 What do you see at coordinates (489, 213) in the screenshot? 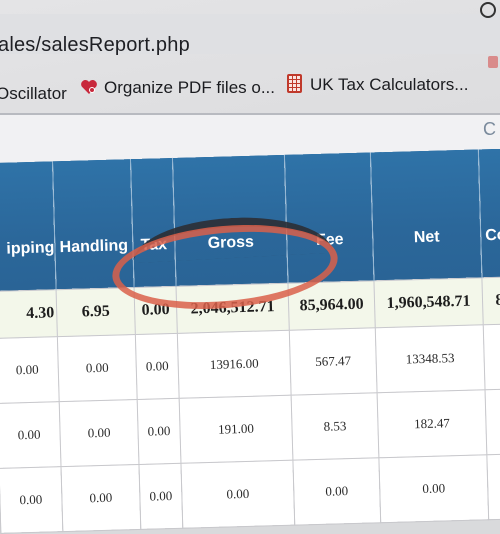
I see `column-header-co: Co` at bounding box center [489, 213].